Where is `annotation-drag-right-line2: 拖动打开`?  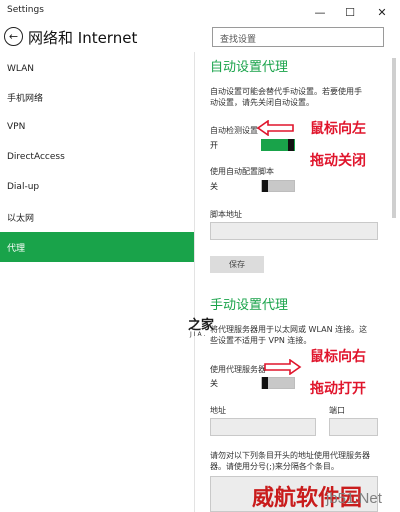 annotation-drag-right-line2: 拖动打开 is located at coordinates (338, 389).